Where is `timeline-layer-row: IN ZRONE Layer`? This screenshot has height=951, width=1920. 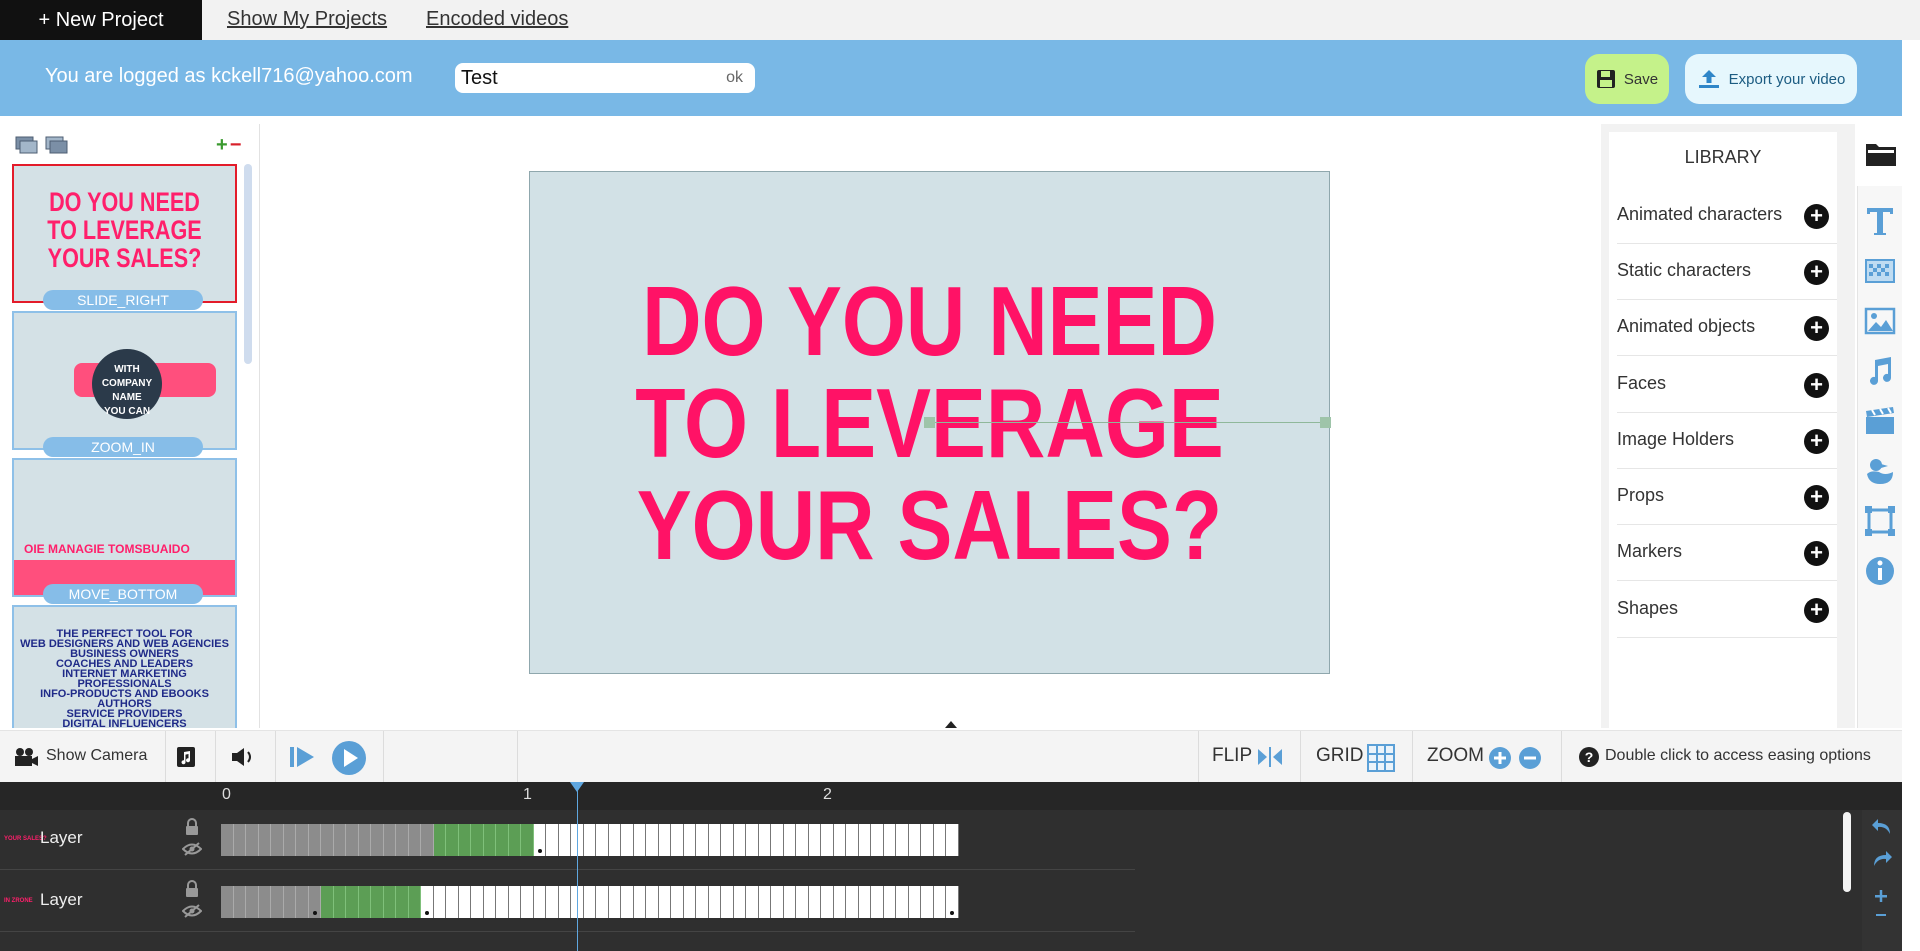 timeline-layer-row: IN ZRONE Layer is located at coordinates (567, 902).